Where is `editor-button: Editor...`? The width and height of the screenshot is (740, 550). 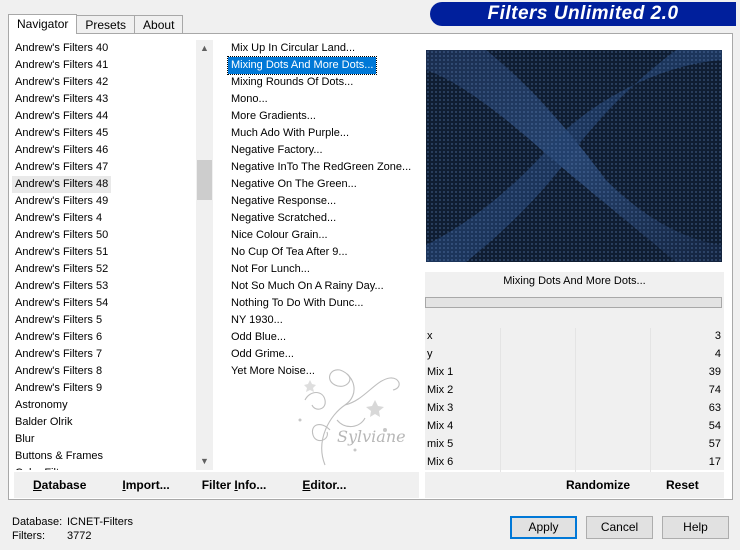 editor-button: Editor... is located at coordinates (324, 485).